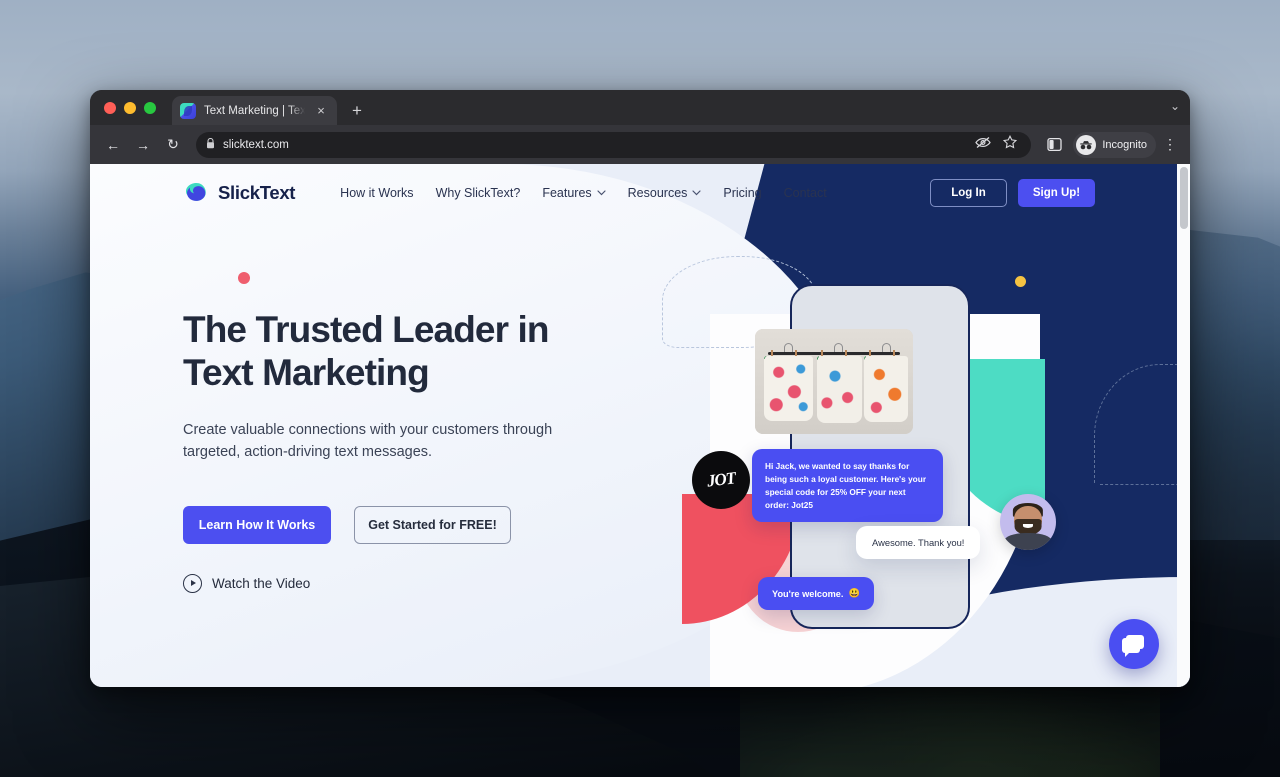  What do you see at coordinates (192, 583) in the screenshot?
I see `play-icon` at bounding box center [192, 583].